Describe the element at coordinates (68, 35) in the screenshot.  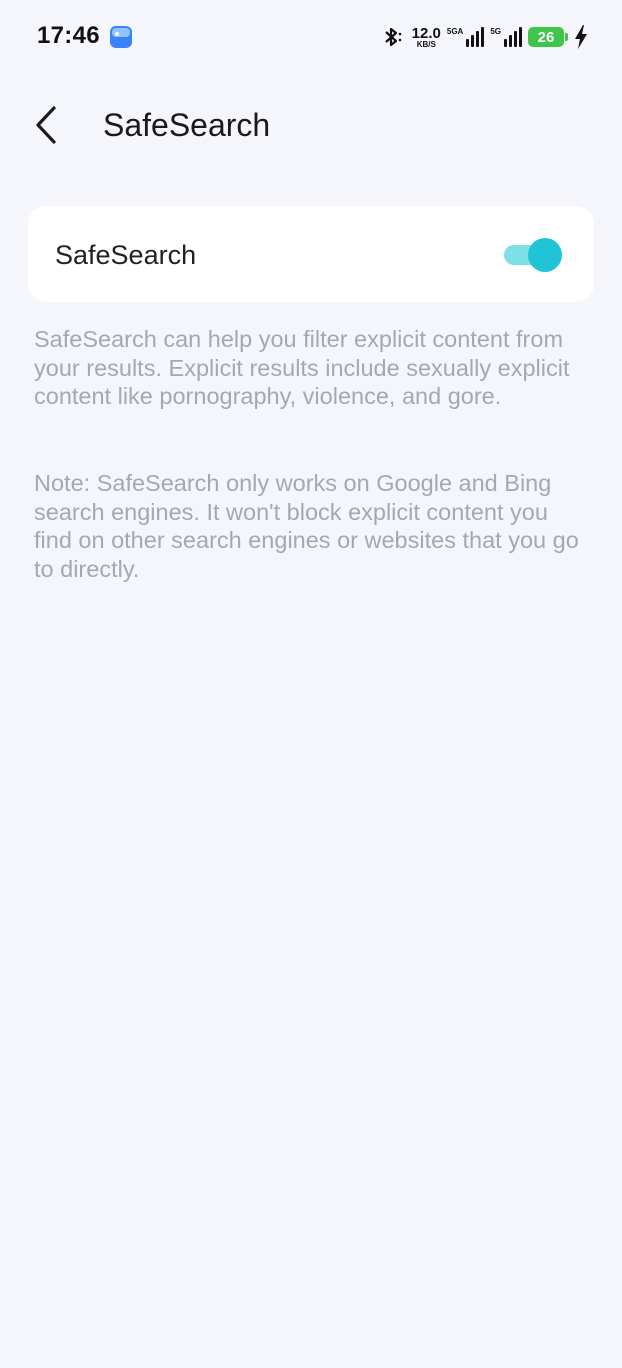
I see `status-time: 17:46` at that location.